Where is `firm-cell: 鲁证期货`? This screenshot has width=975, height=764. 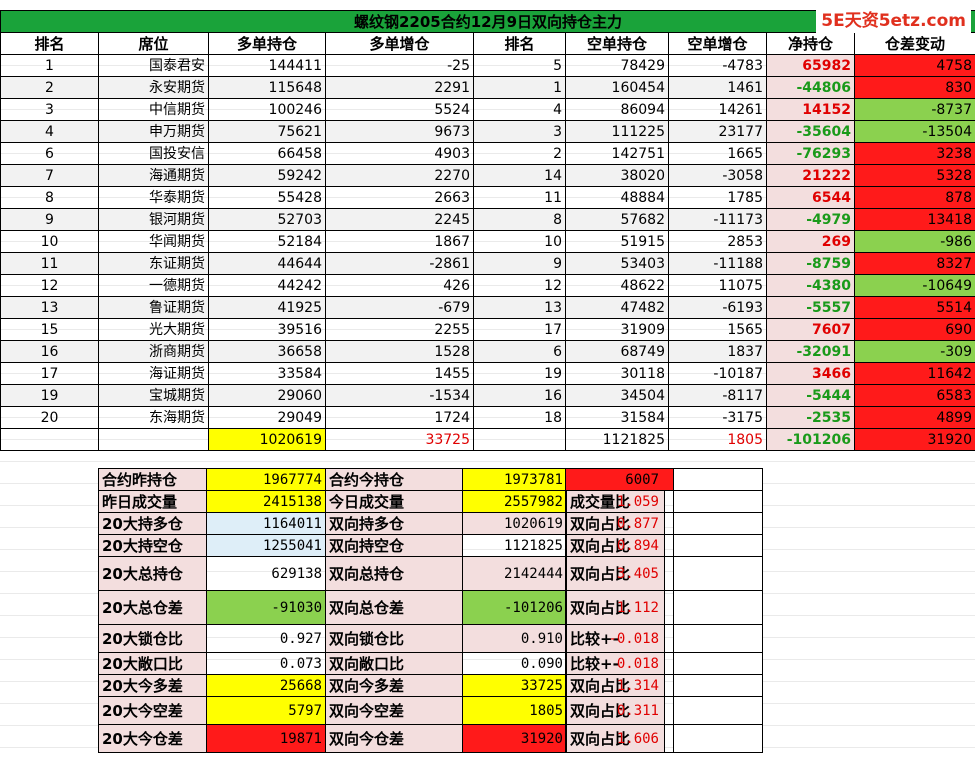 firm-cell: 鲁证期货 is located at coordinates (153, 307).